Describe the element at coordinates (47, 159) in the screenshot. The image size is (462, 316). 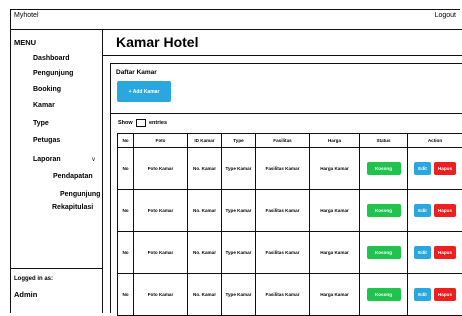
I see `sidebar-item-laporan: Laporan` at that location.